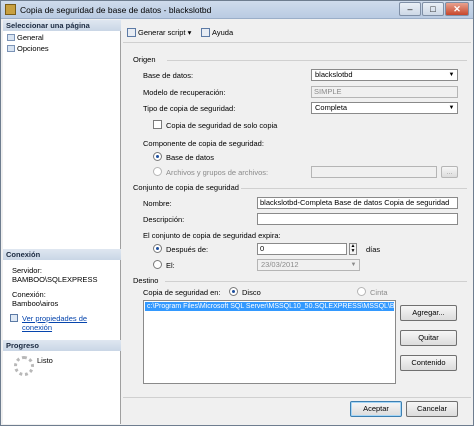  What do you see at coordinates (432, 409) in the screenshot?
I see `cancel-button: Cancelar` at bounding box center [432, 409].